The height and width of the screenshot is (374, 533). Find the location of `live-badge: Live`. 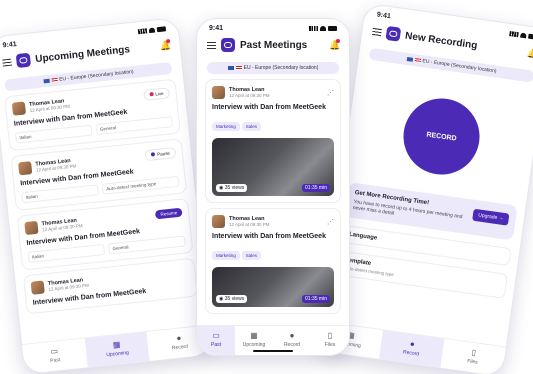

live-badge: Live is located at coordinates (156, 94).